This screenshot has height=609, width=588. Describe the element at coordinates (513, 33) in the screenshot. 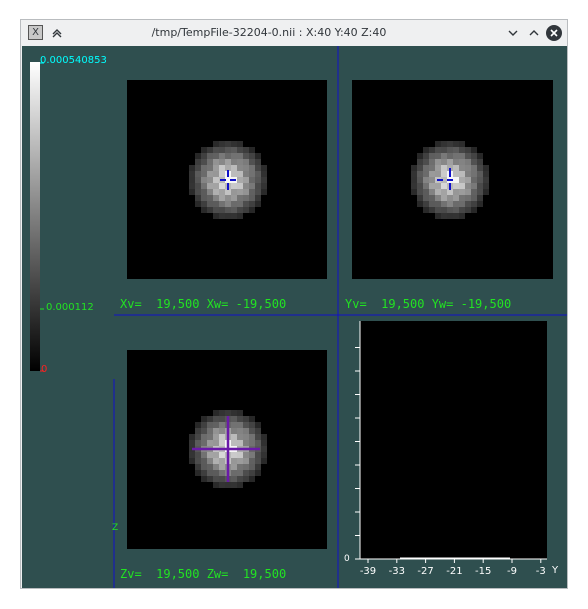

I see `minimize-icon` at that location.